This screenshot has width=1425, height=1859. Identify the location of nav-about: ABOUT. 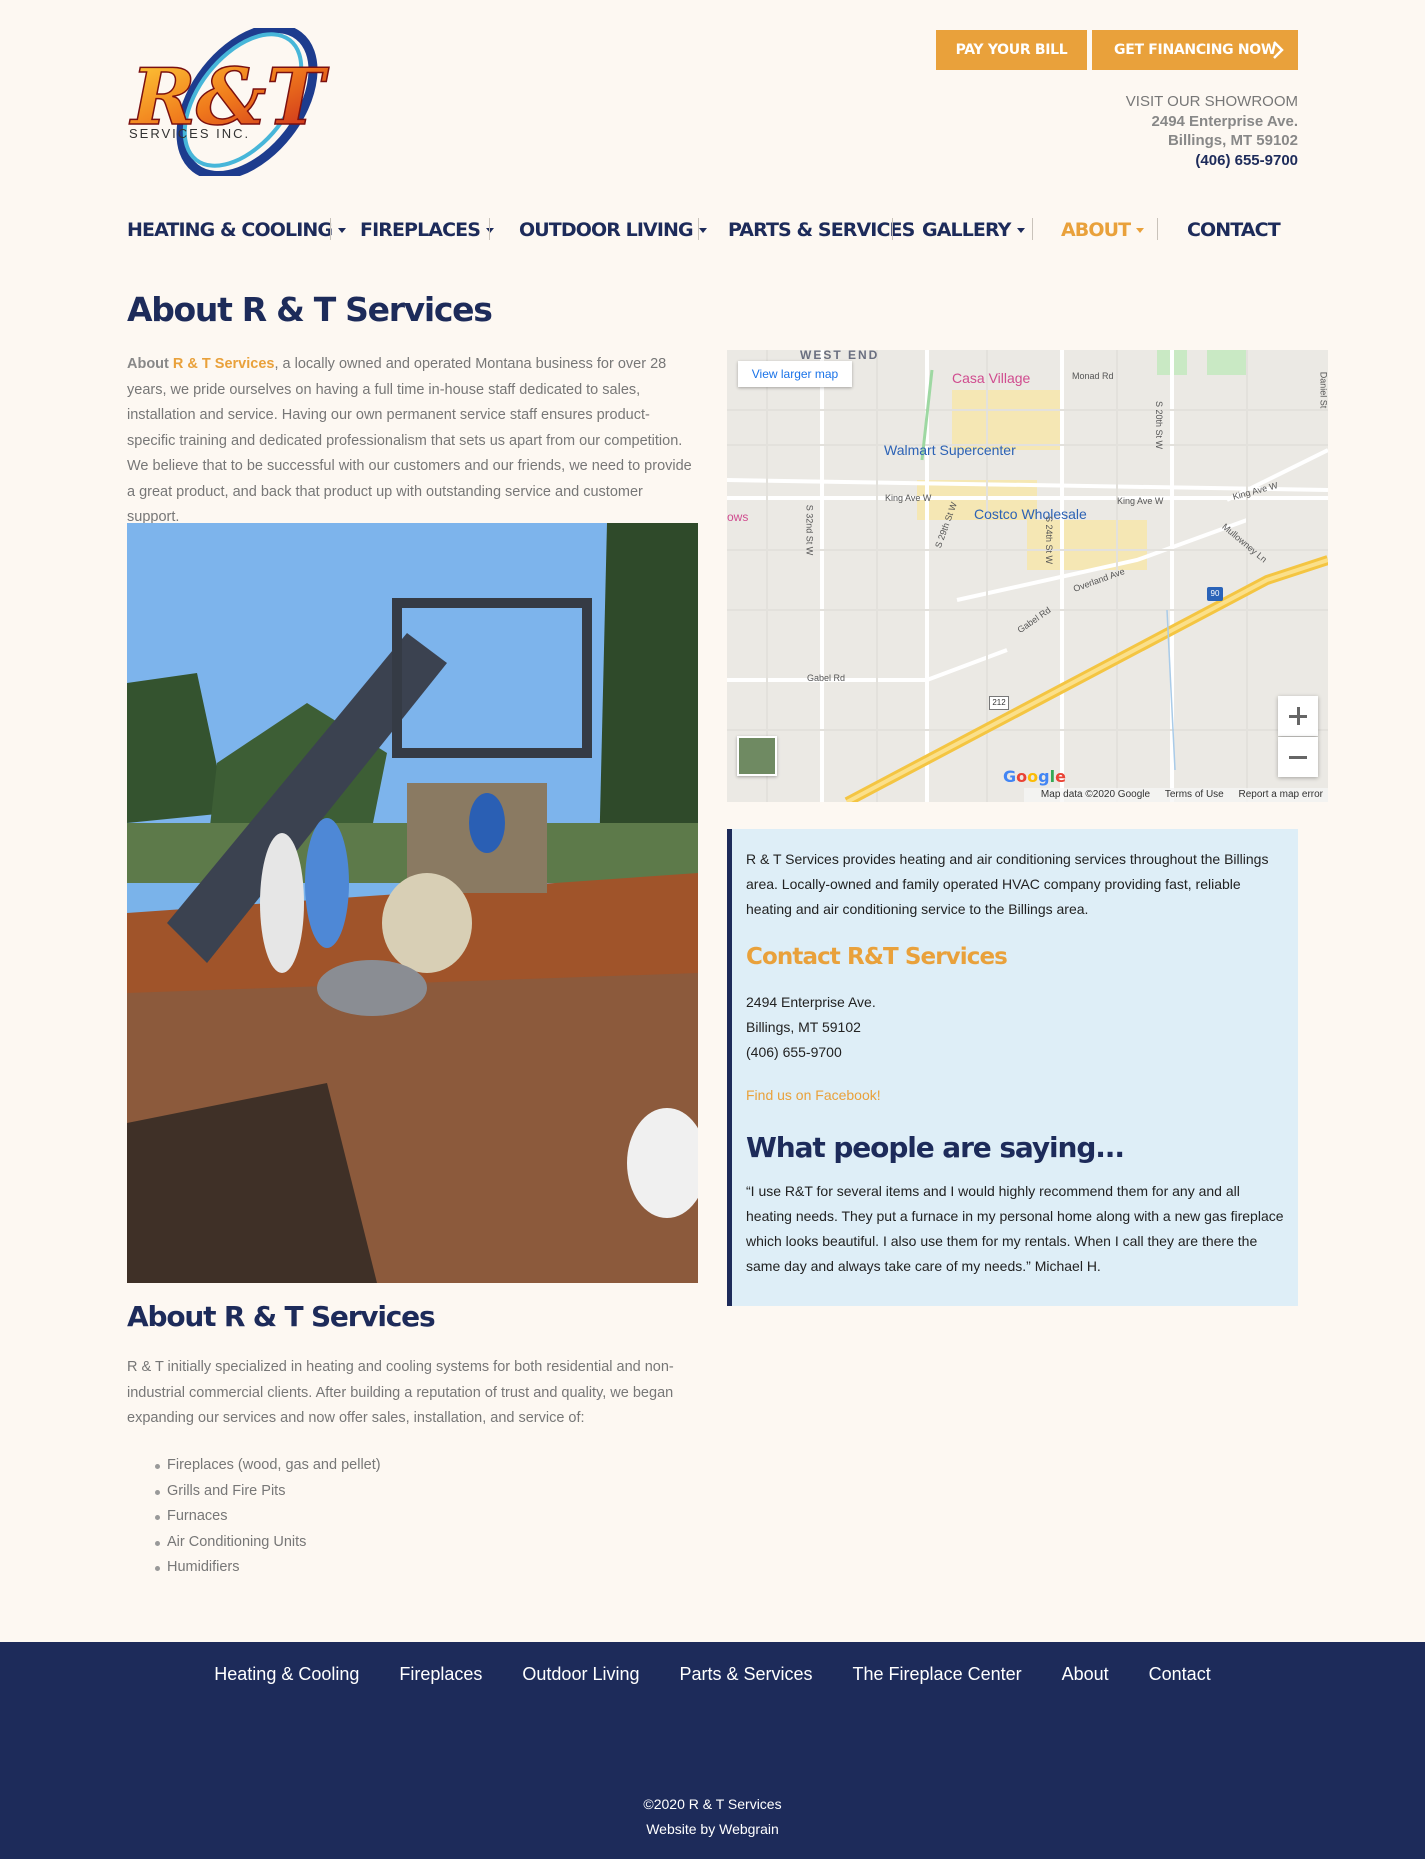
(1103, 230).